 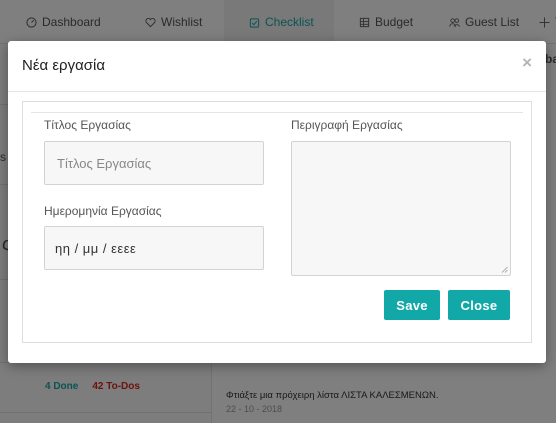 What do you see at coordinates (479, 305) in the screenshot?
I see `close-button: Close` at bounding box center [479, 305].